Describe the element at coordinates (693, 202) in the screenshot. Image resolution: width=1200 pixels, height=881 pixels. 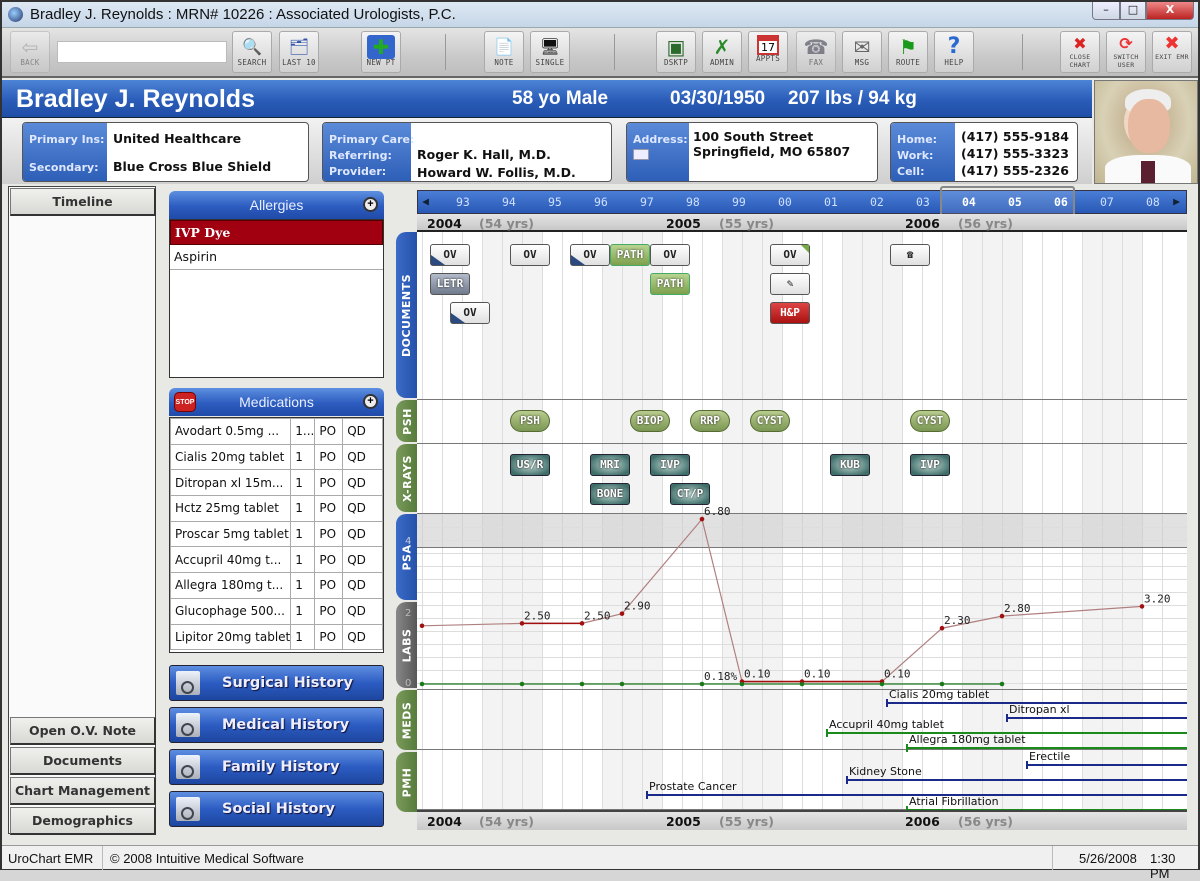
I see `scale-tick: 98` at that location.